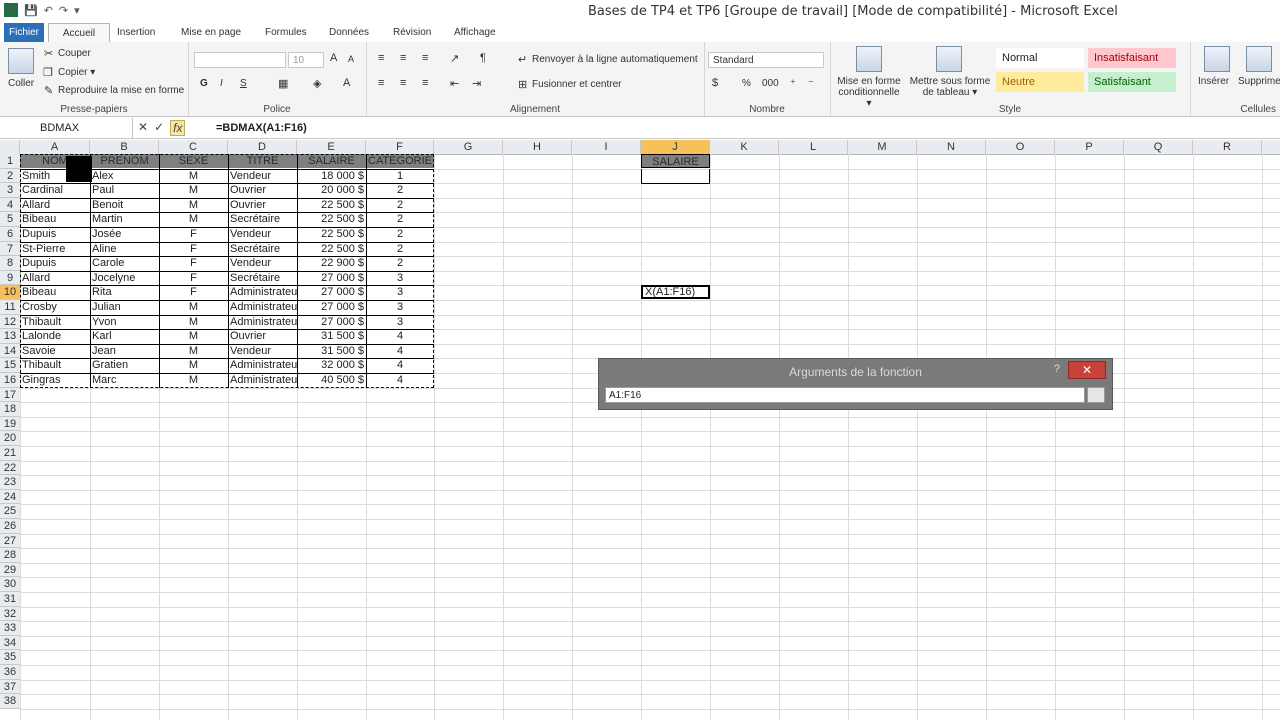  I want to click on row-header-8: 8, so click(10, 263).